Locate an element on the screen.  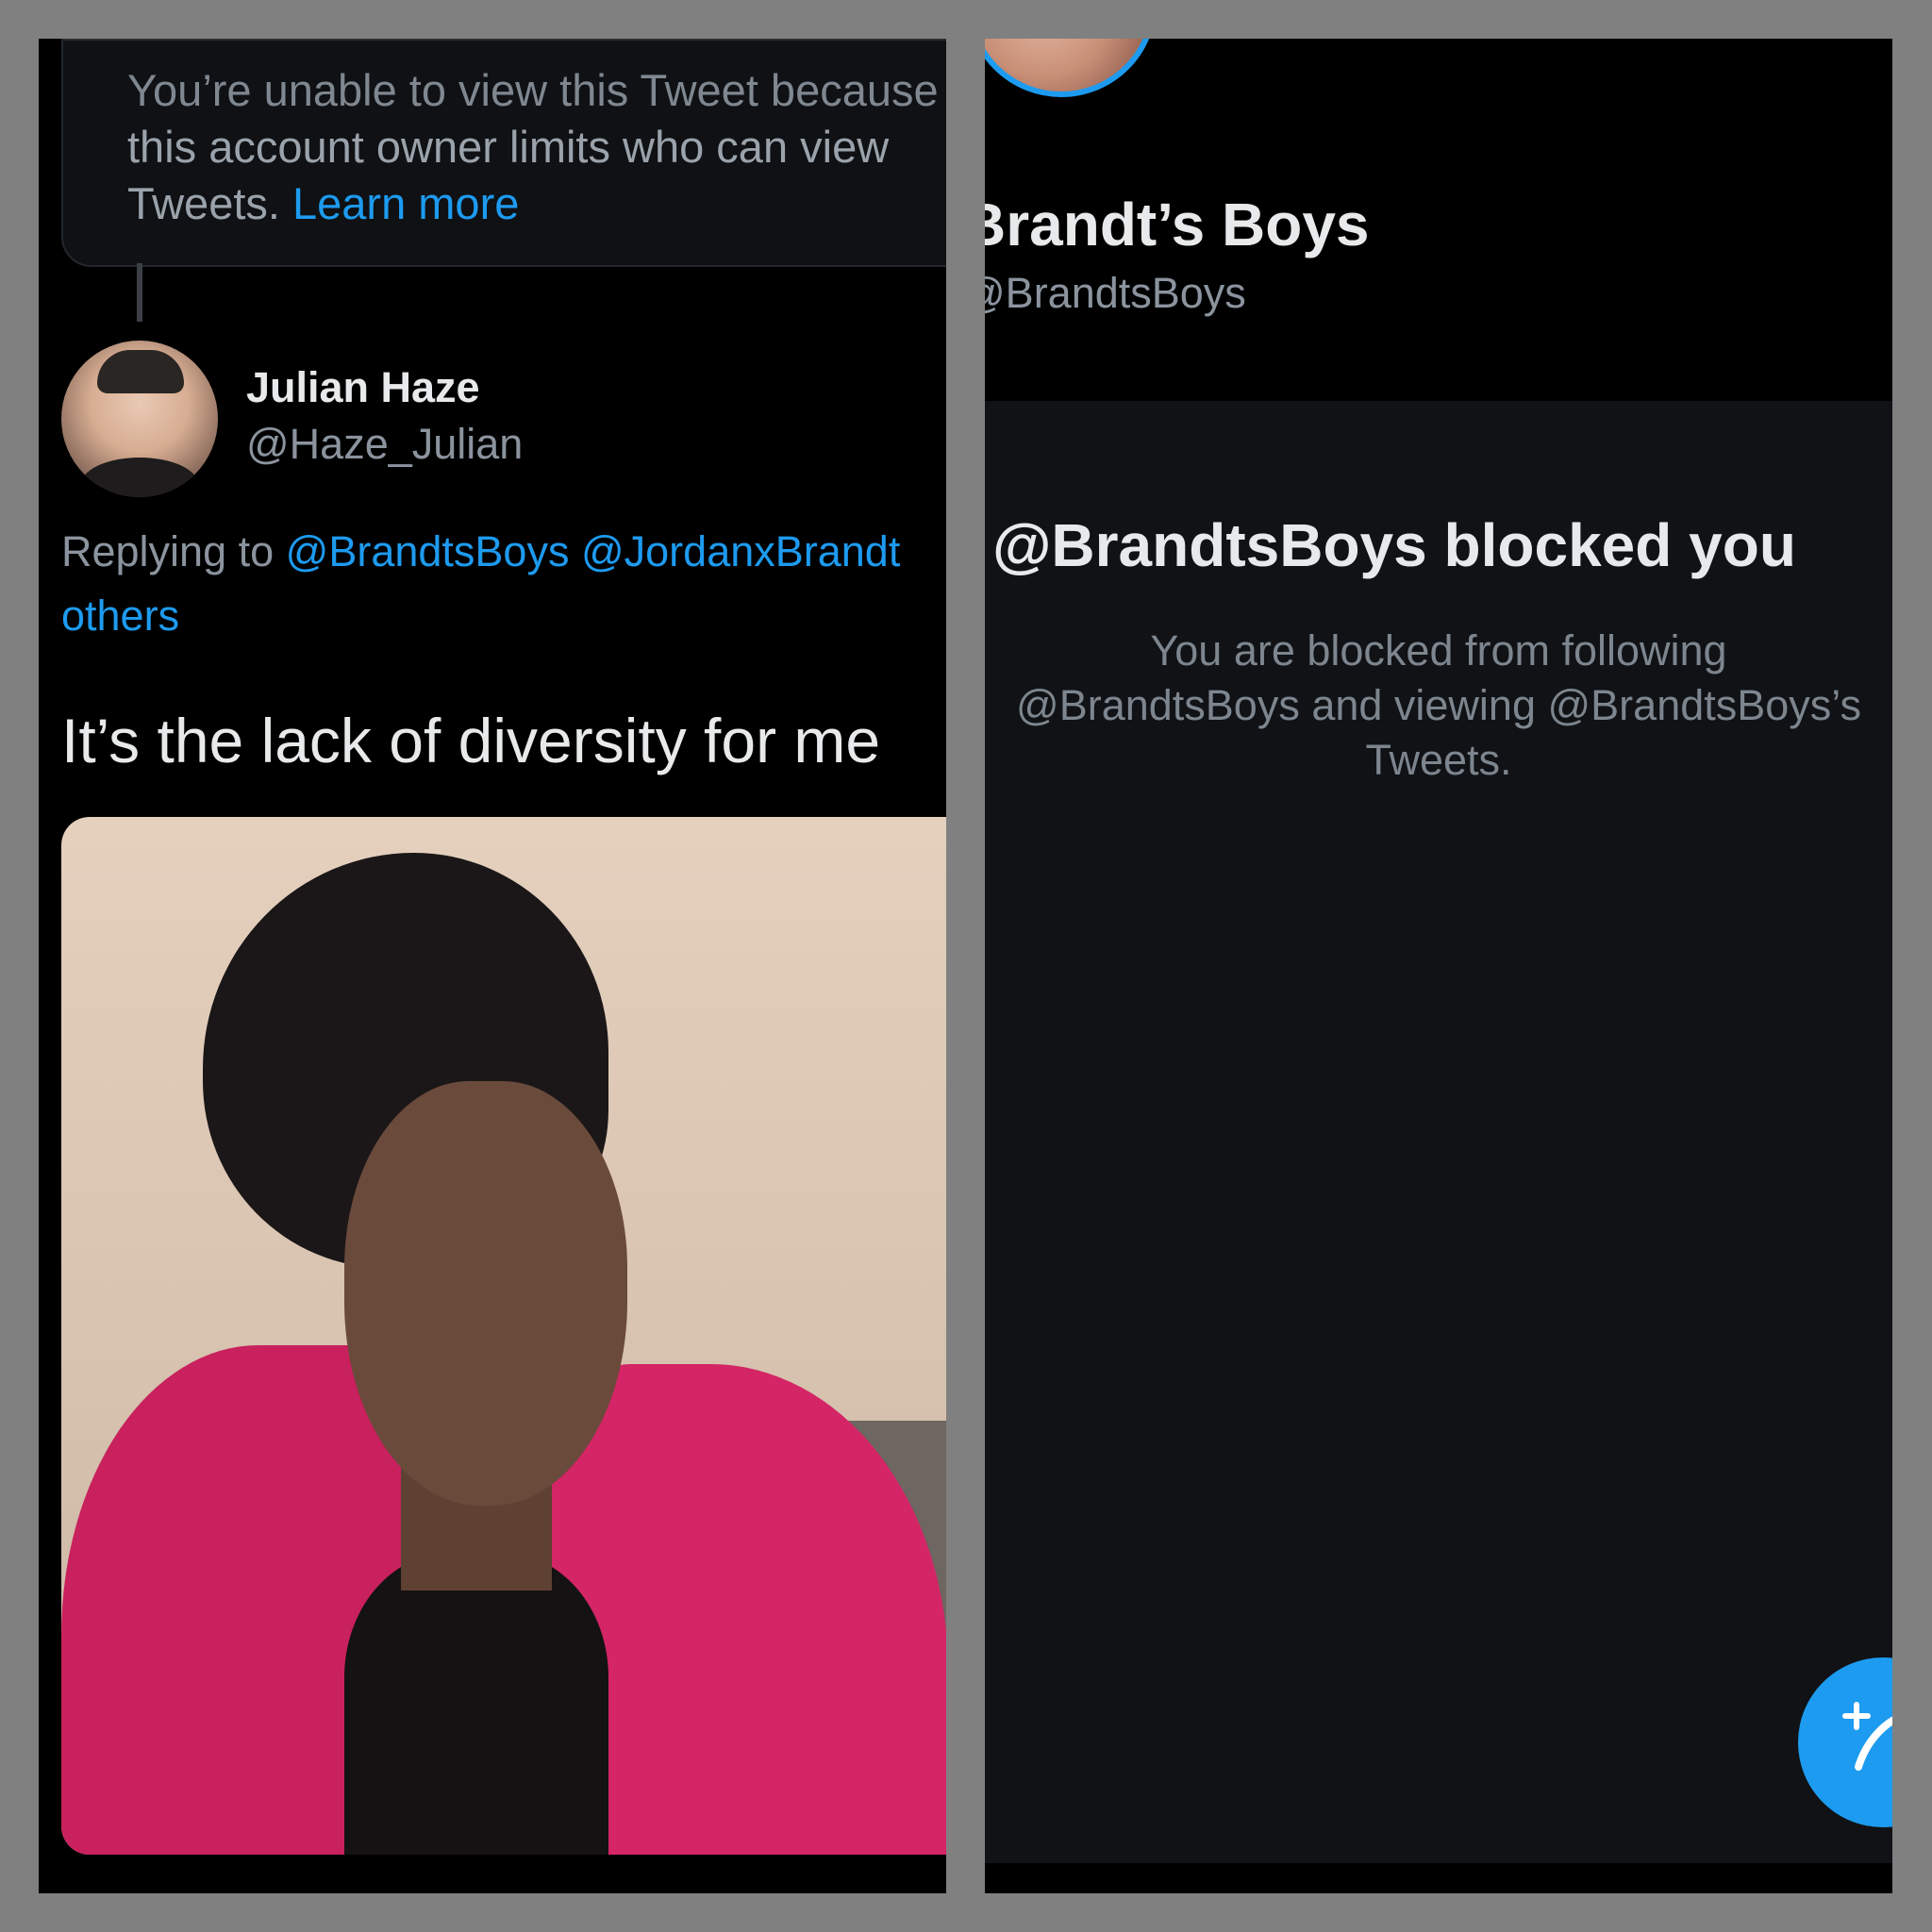
mention-others: others is located at coordinates (120, 615).